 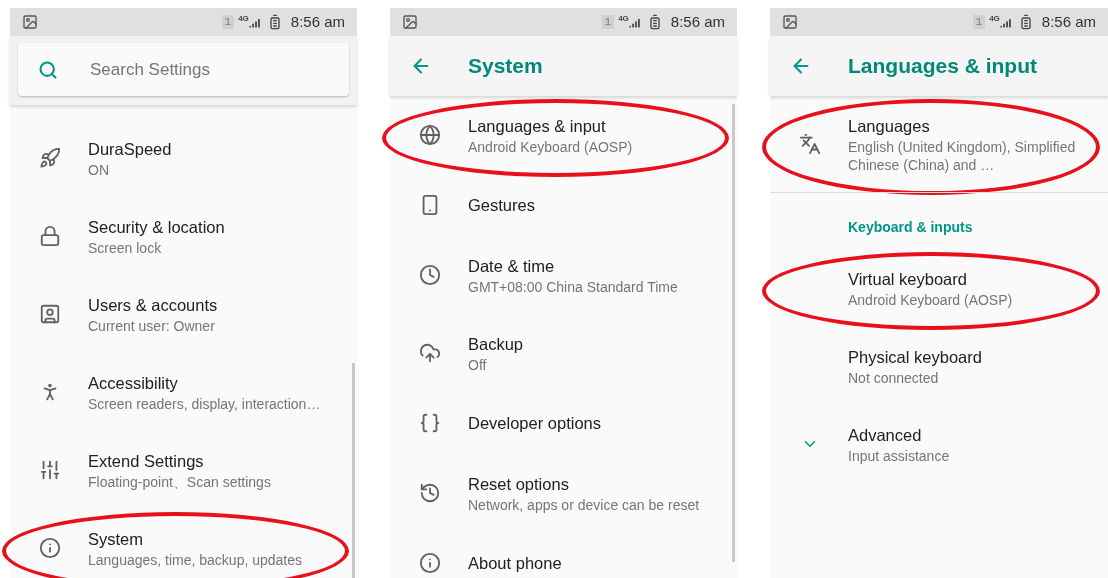 I want to click on sliders-icon, so click(x=50, y=470).